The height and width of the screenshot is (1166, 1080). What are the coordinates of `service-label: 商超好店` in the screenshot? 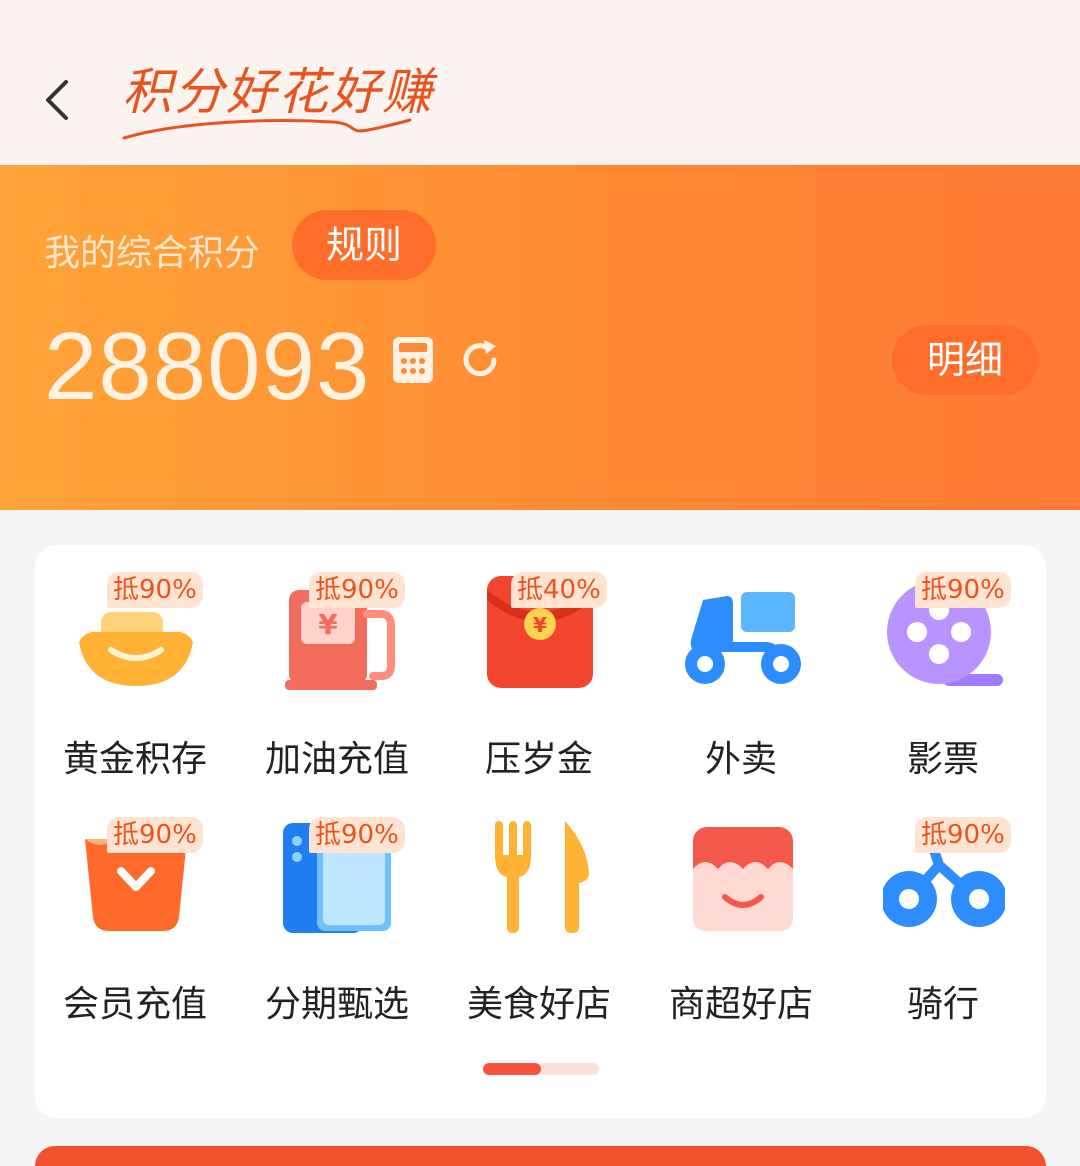 It's located at (740, 1004).